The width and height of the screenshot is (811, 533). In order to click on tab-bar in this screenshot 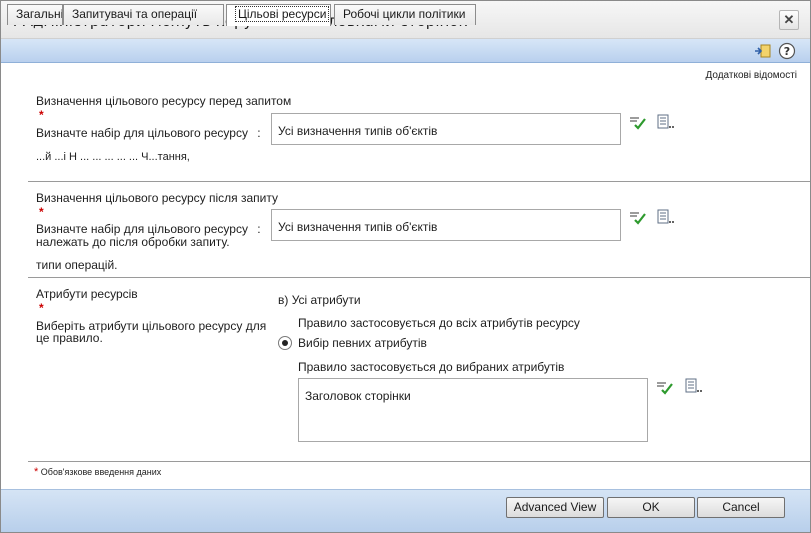, I will do `click(405, 51)`.